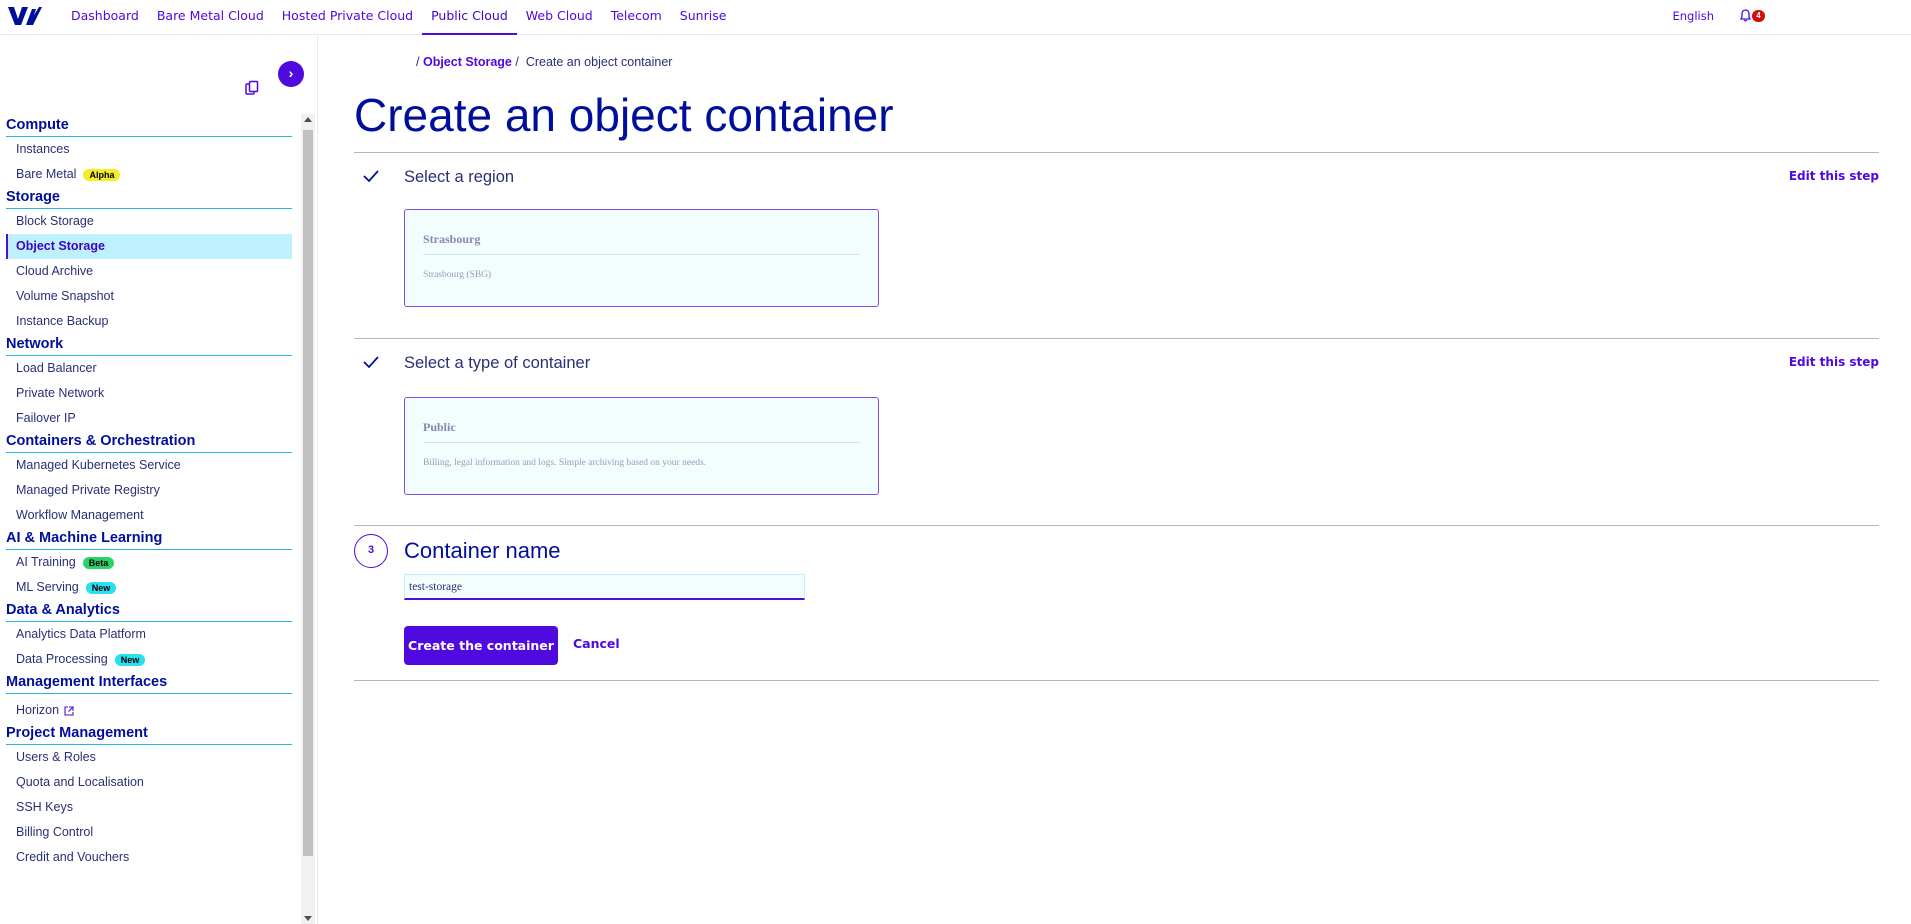 The height and width of the screenshot is (924, 1911). I want to click on sidebar-item-private-network: Private Network, so click(149, 393).